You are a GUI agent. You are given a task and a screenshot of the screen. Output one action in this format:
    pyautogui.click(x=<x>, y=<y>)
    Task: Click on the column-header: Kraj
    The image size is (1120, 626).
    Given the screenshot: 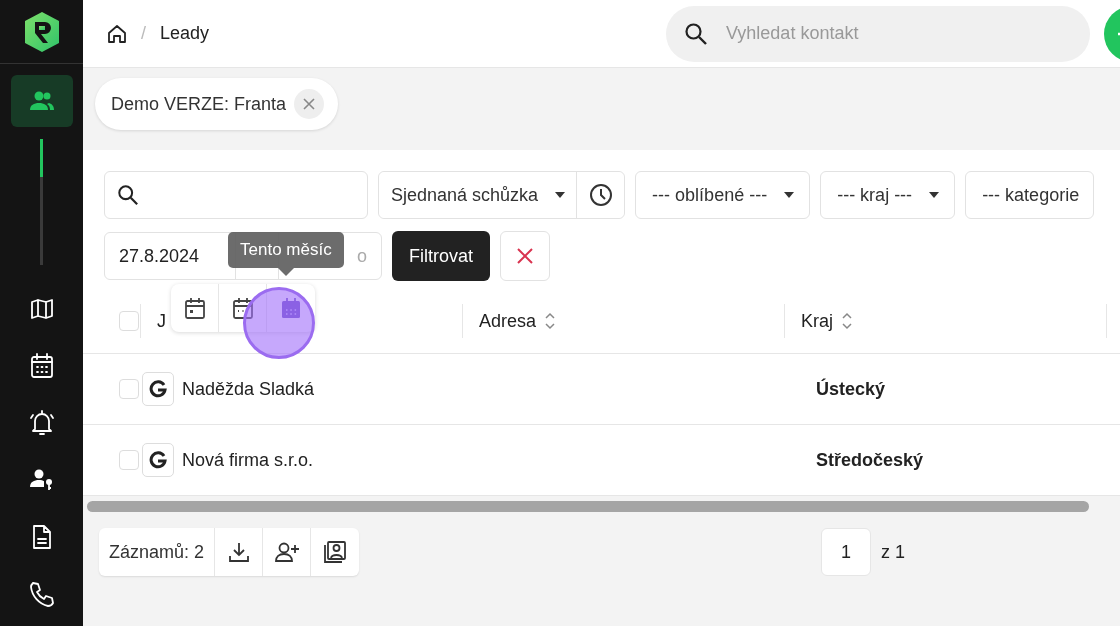 What is the action you would take?
    pyautogui.click(x=817, y=321)
    